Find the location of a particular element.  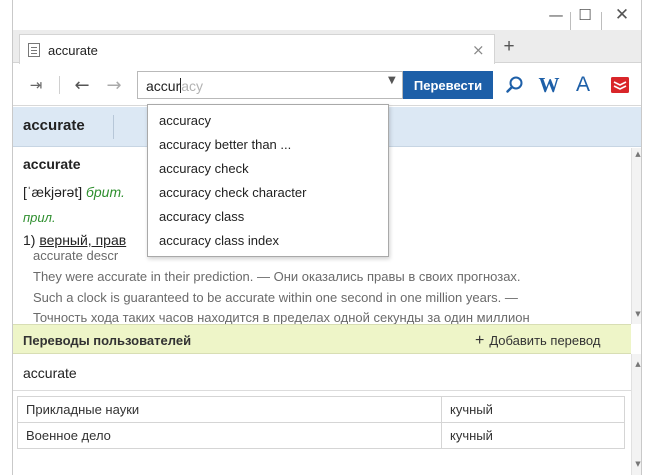

entry-scrollbar: ▲ ▼ is located at coordinates (636, 236).